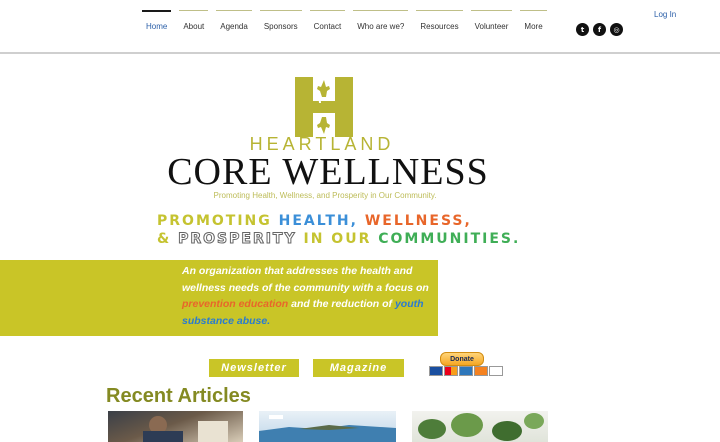  I want to click on visa-card-icon, so click(436, 371).